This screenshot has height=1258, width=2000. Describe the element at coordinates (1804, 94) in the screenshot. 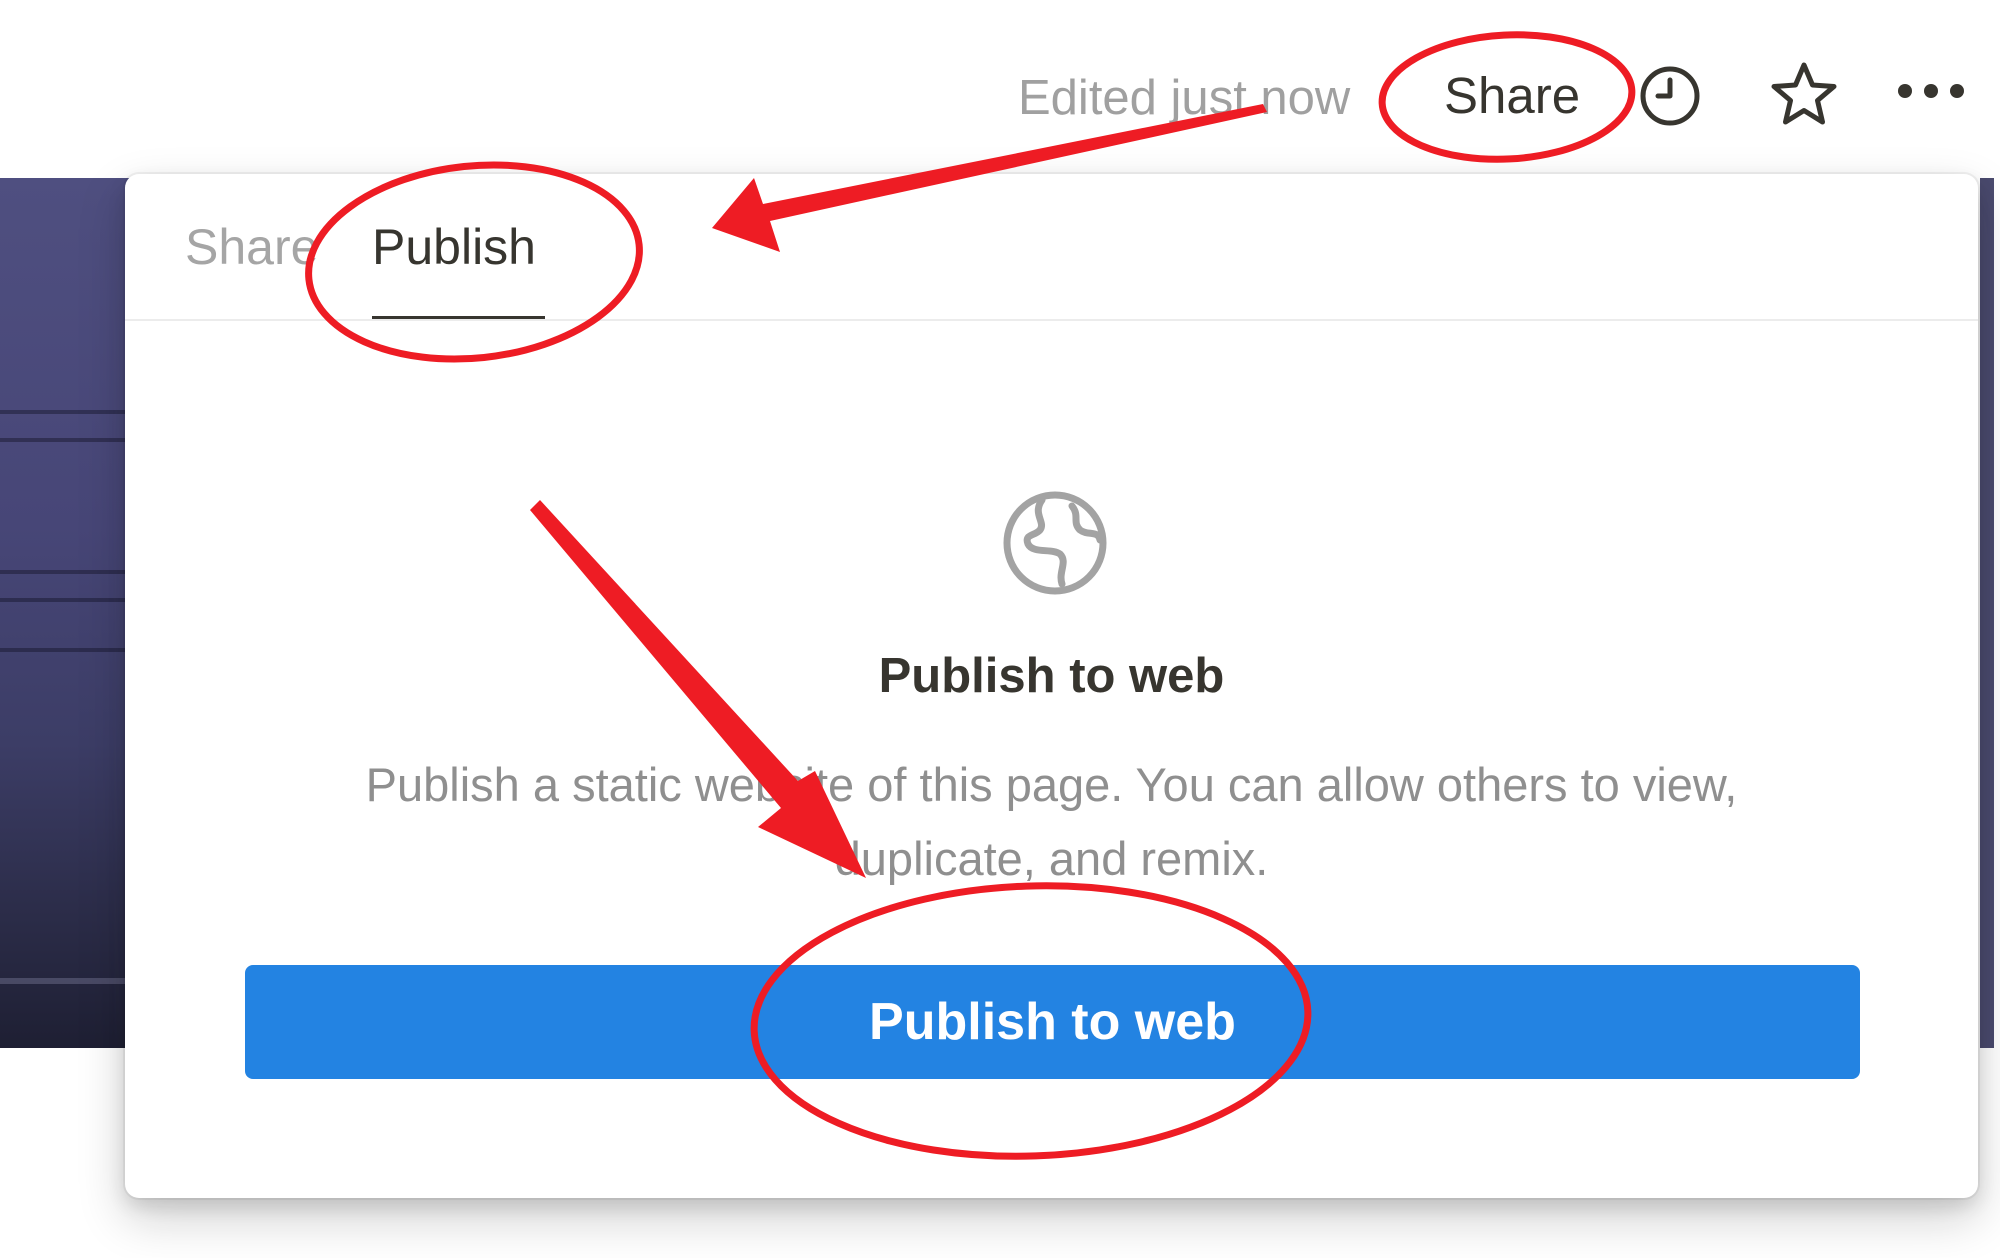

I see `favorite-star-icon` at that location.